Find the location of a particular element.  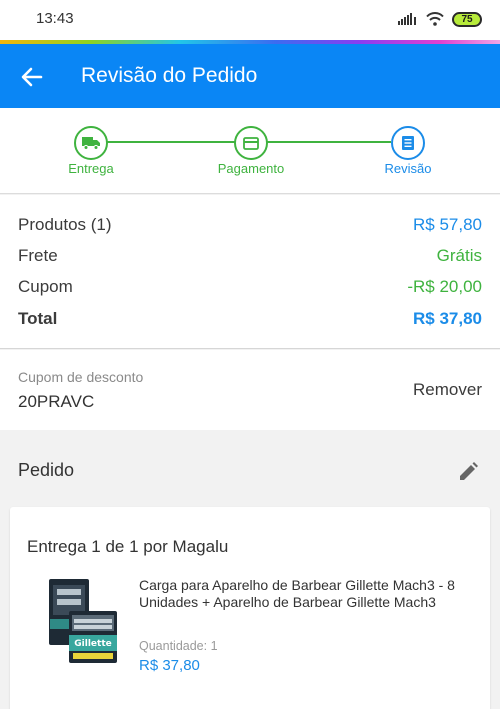

product-image-graphic: Gillette is located at coordinates (83, 621).